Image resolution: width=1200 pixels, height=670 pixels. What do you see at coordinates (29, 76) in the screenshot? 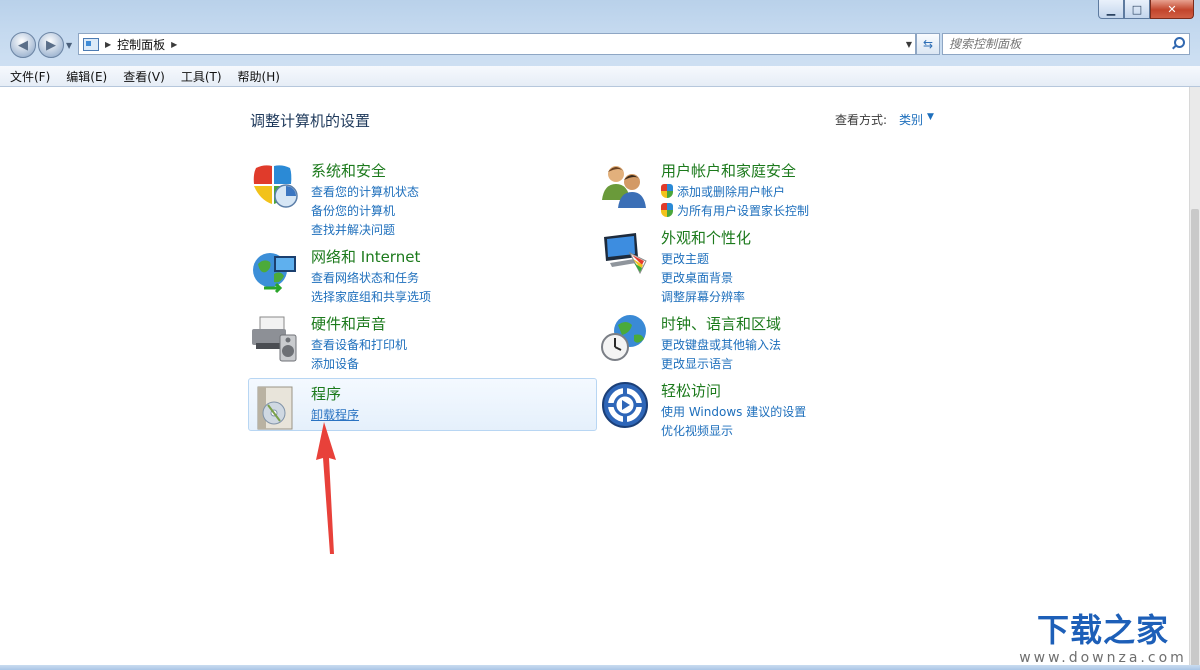
I see `menu-file: 文件(F)` at bounding box center [29, 76].